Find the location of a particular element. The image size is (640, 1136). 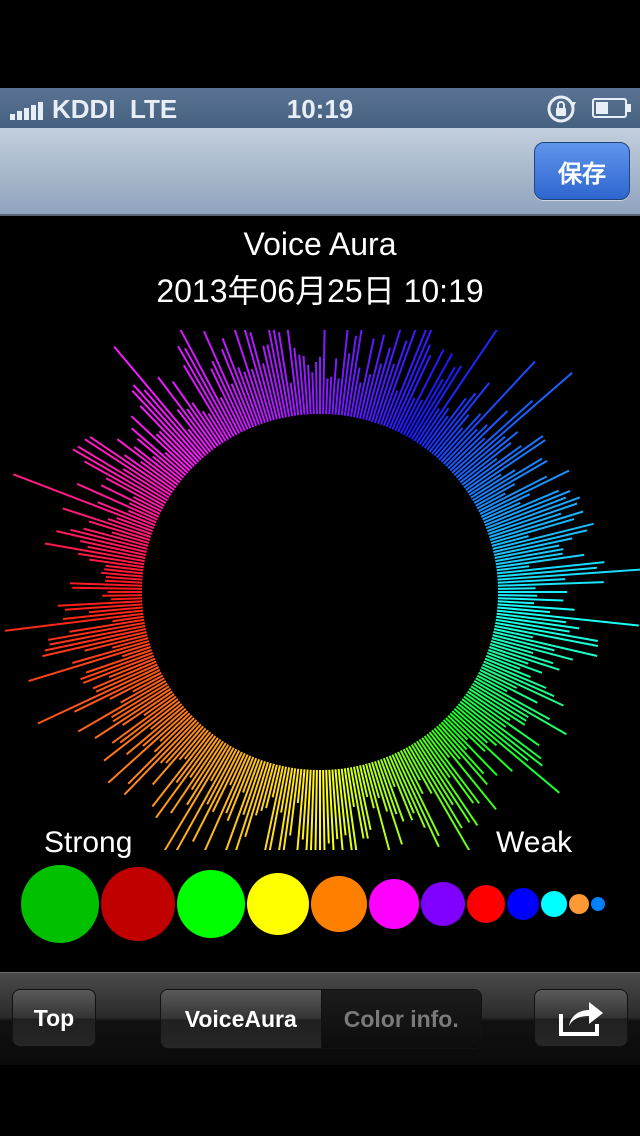

tab-voiceaura: VoiceAura is located at coordinates (241, 1019).